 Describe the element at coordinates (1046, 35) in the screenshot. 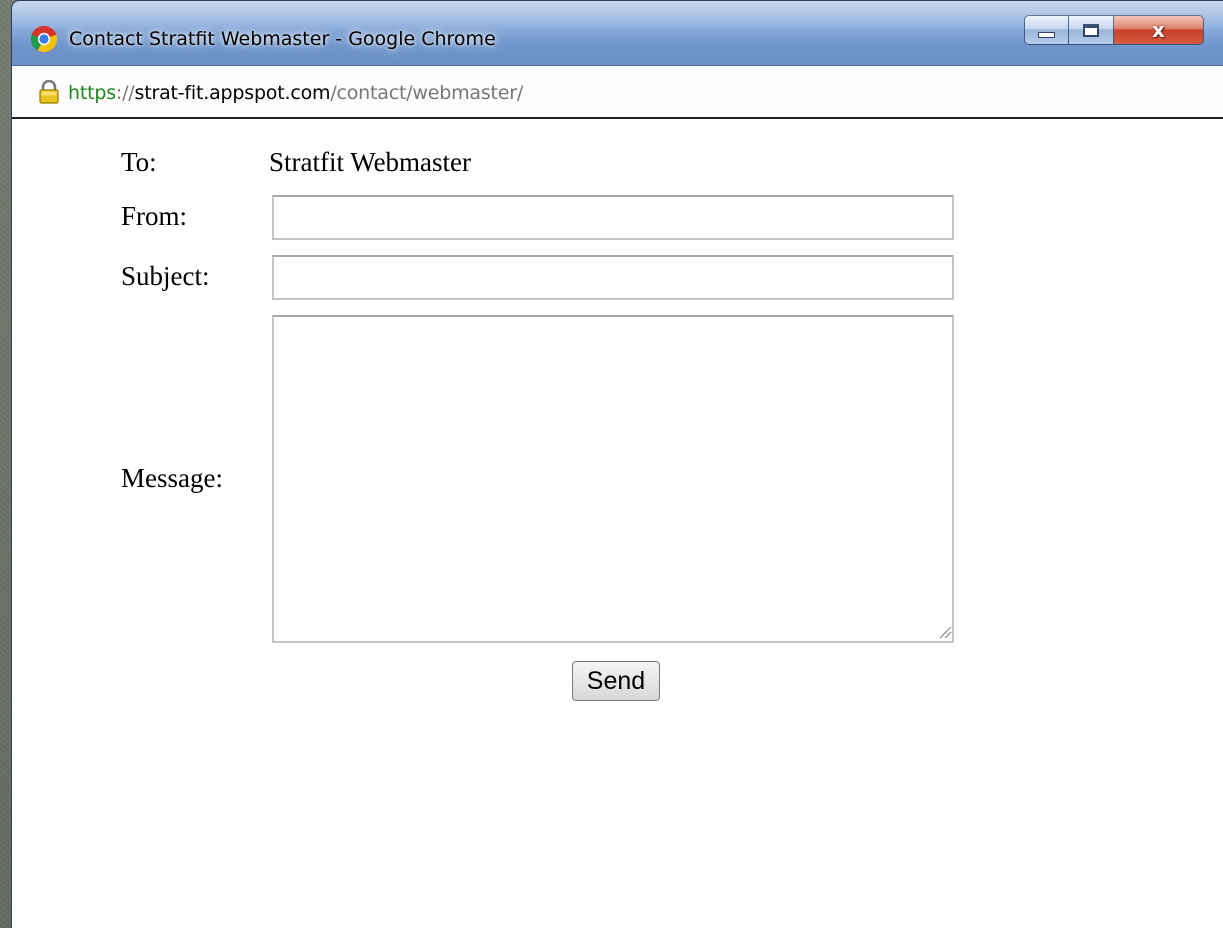

I see `minimize-icon` at that location.